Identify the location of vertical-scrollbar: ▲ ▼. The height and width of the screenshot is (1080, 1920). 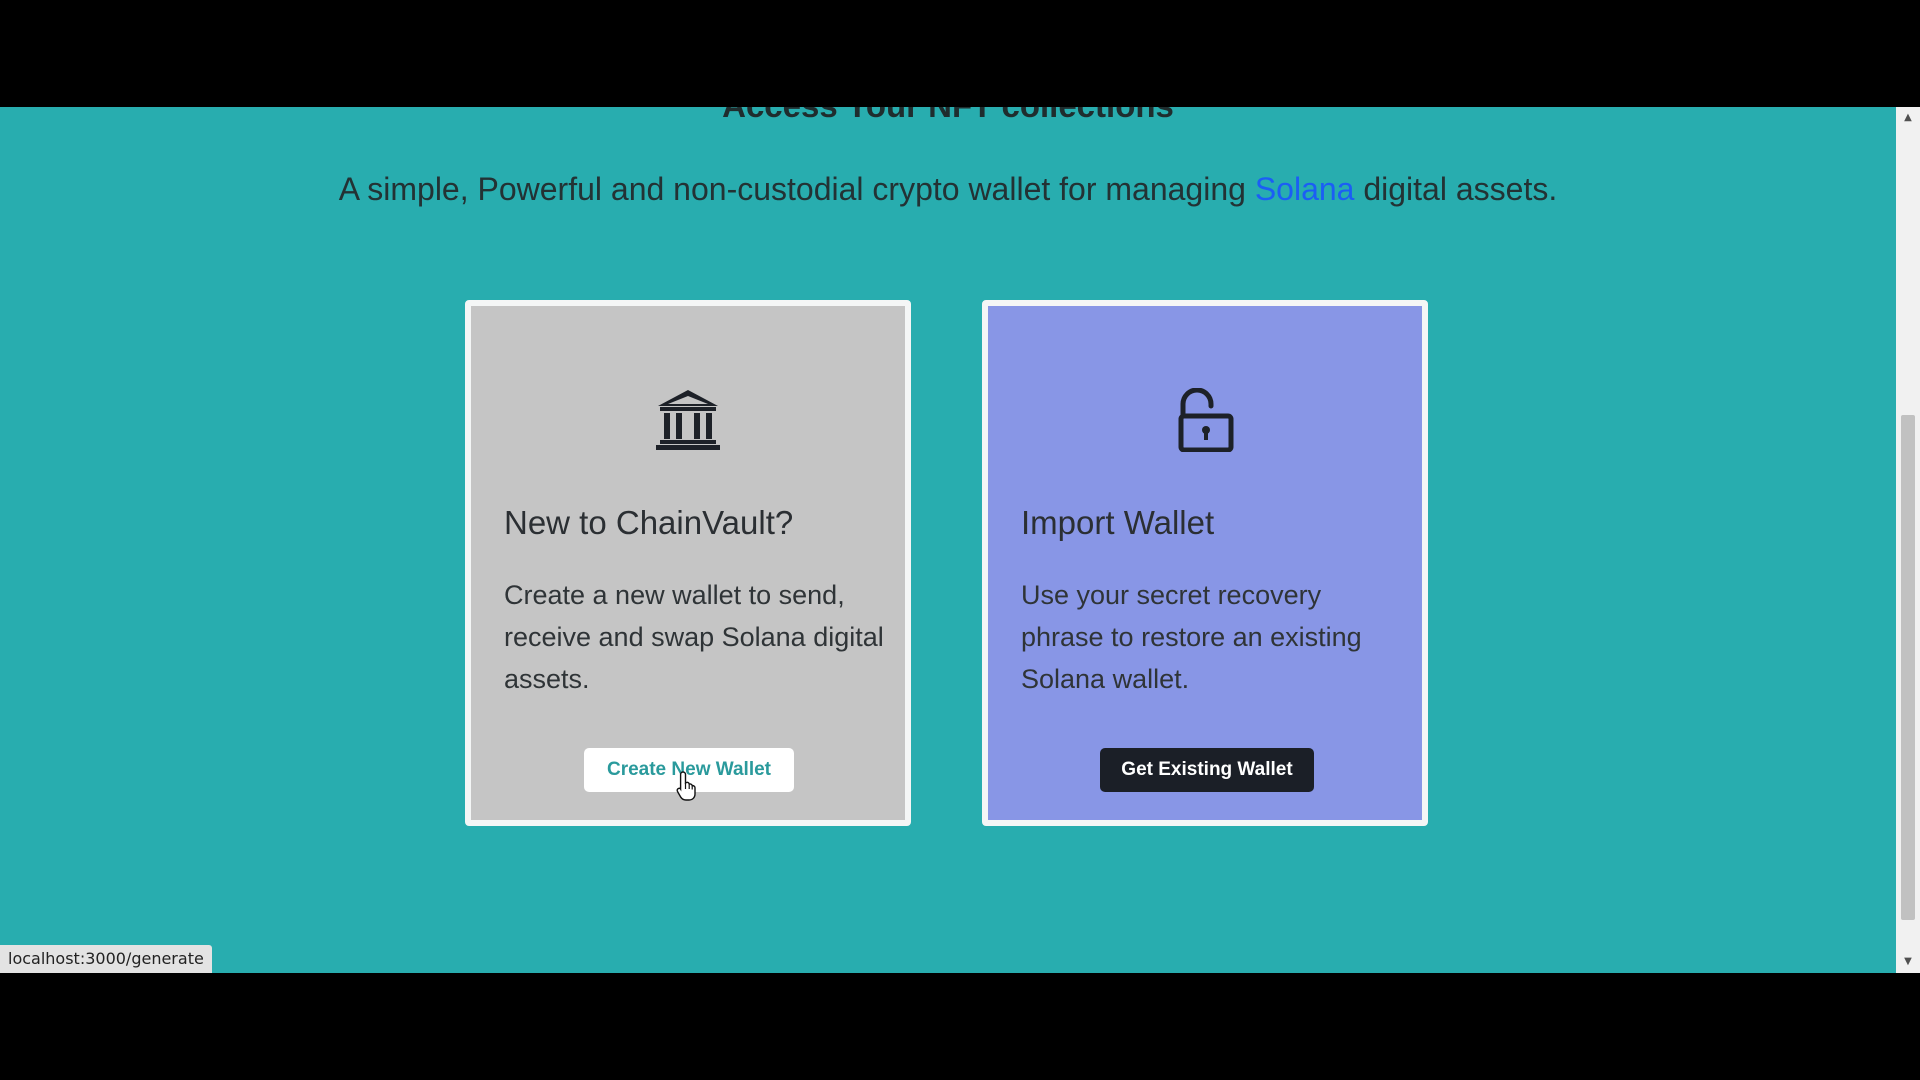
(1908, 540).